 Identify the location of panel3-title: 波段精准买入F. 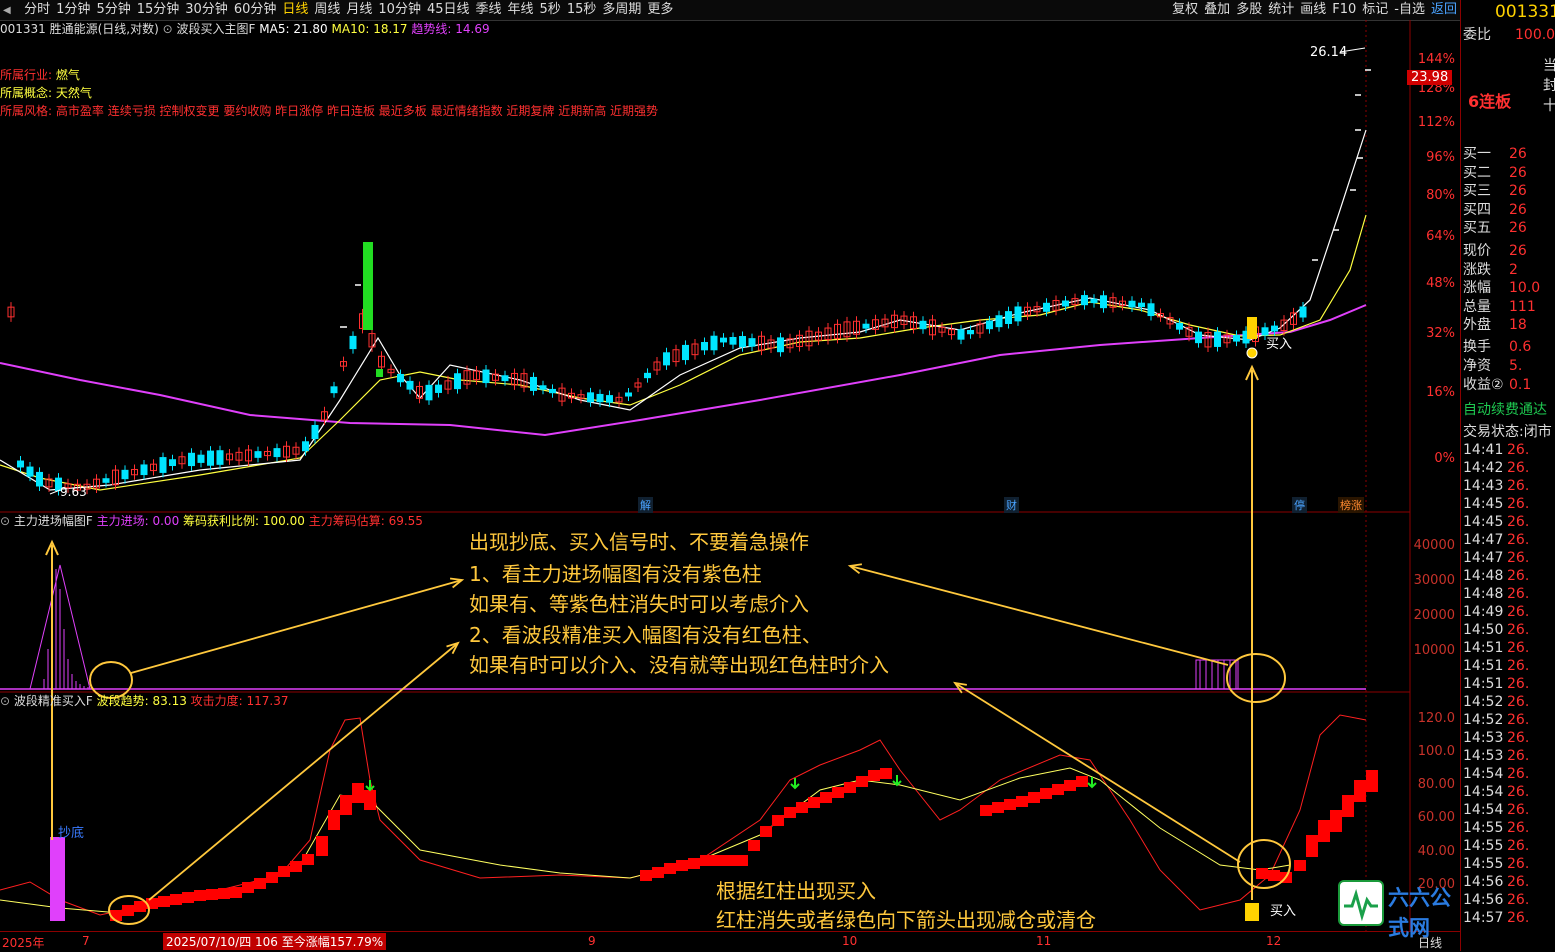
(53, 701).